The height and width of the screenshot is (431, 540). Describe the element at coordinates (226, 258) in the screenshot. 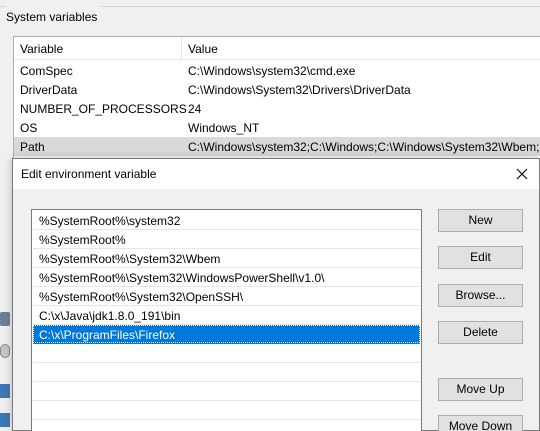

I see `list-item: %SystemRoot%\System32\Wbem` at that location.